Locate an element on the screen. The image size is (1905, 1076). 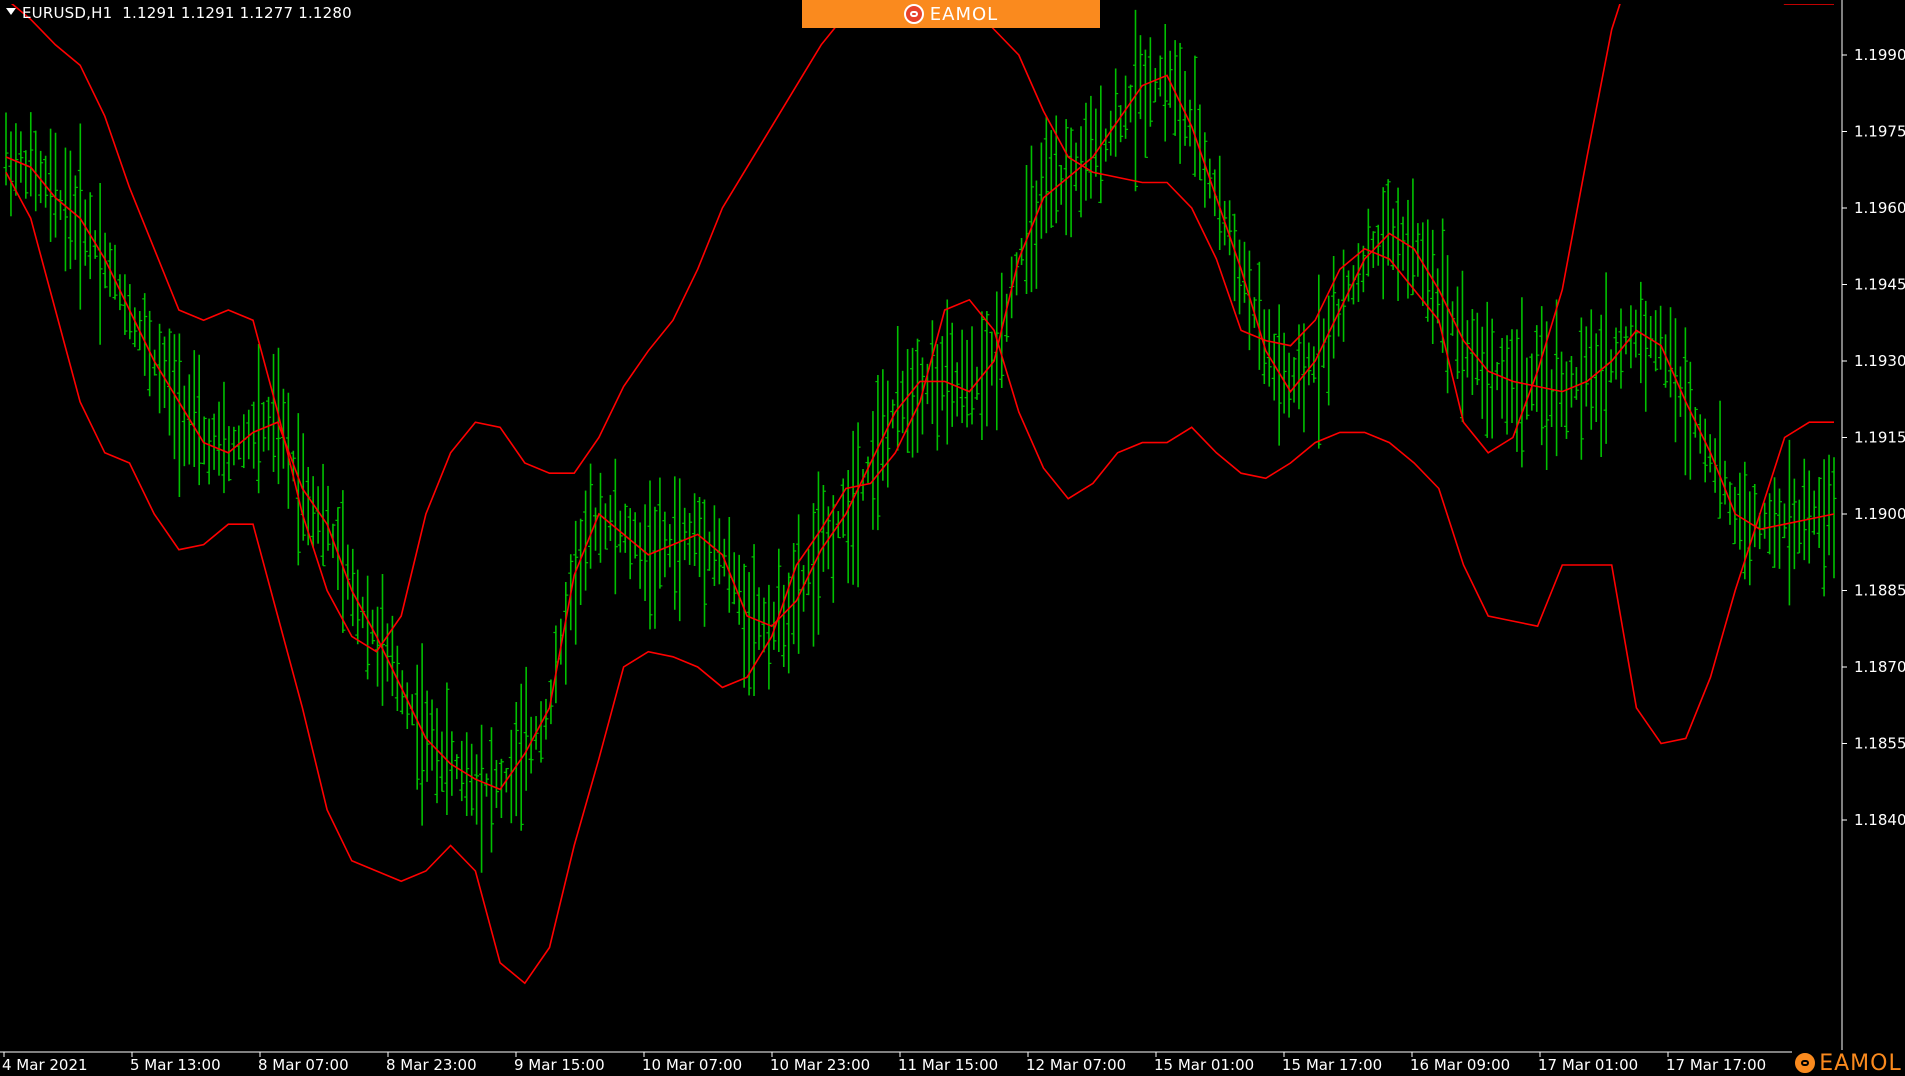
symbol-header: EURUSD,H1 1.1291 1.1291 1.1277 1.1280 is located at coordinates (179, 13).